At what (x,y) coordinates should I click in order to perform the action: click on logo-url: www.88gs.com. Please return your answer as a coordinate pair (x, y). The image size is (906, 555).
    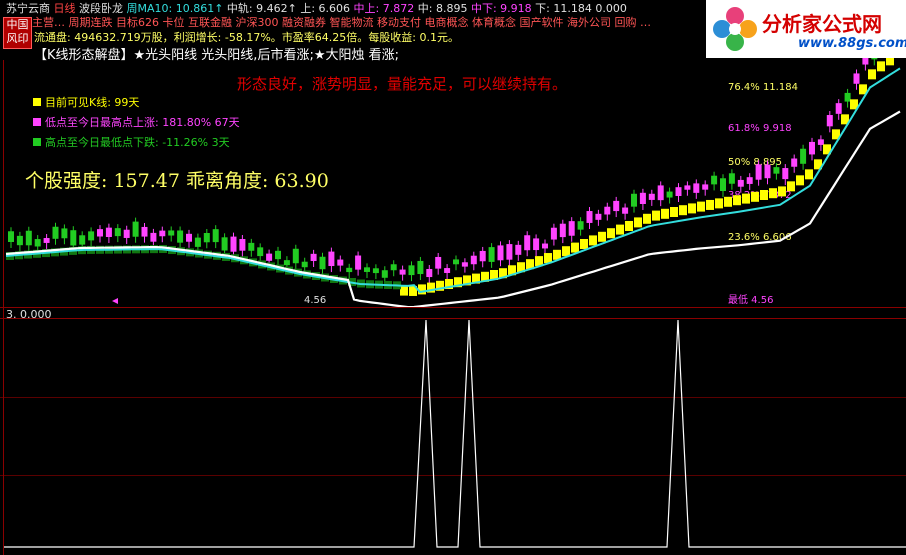
    Looking at the image, I should click on (852, 43).